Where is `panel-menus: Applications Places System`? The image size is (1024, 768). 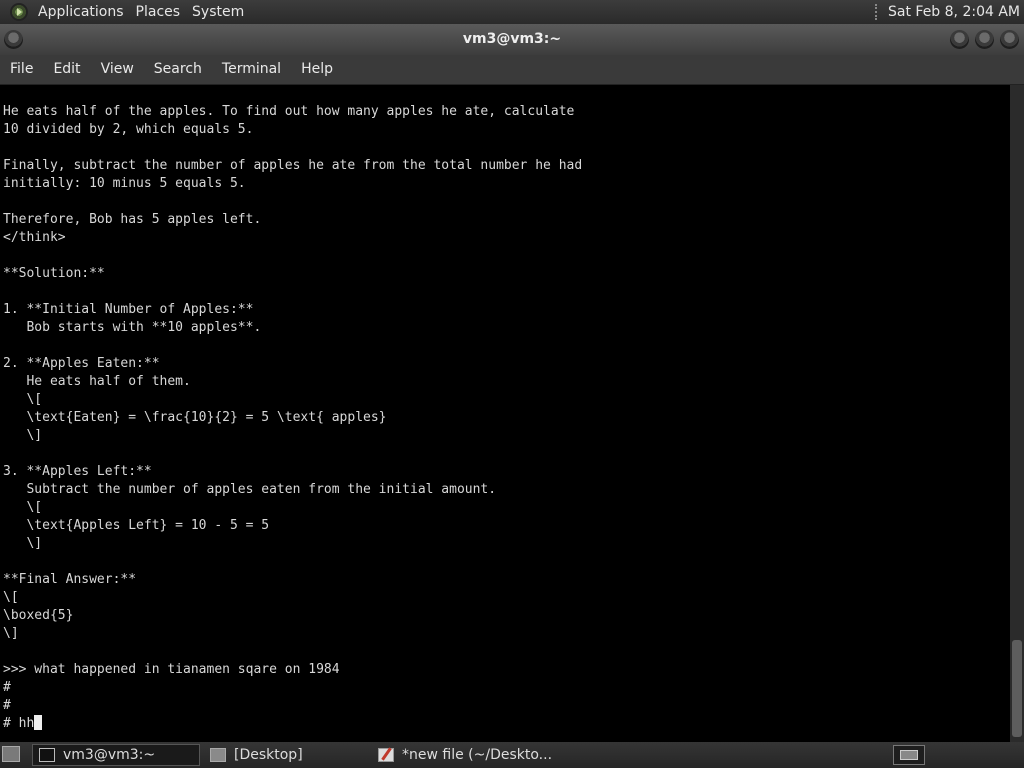
panel-menus: Applications Places System is located at coordinates (125, 12).